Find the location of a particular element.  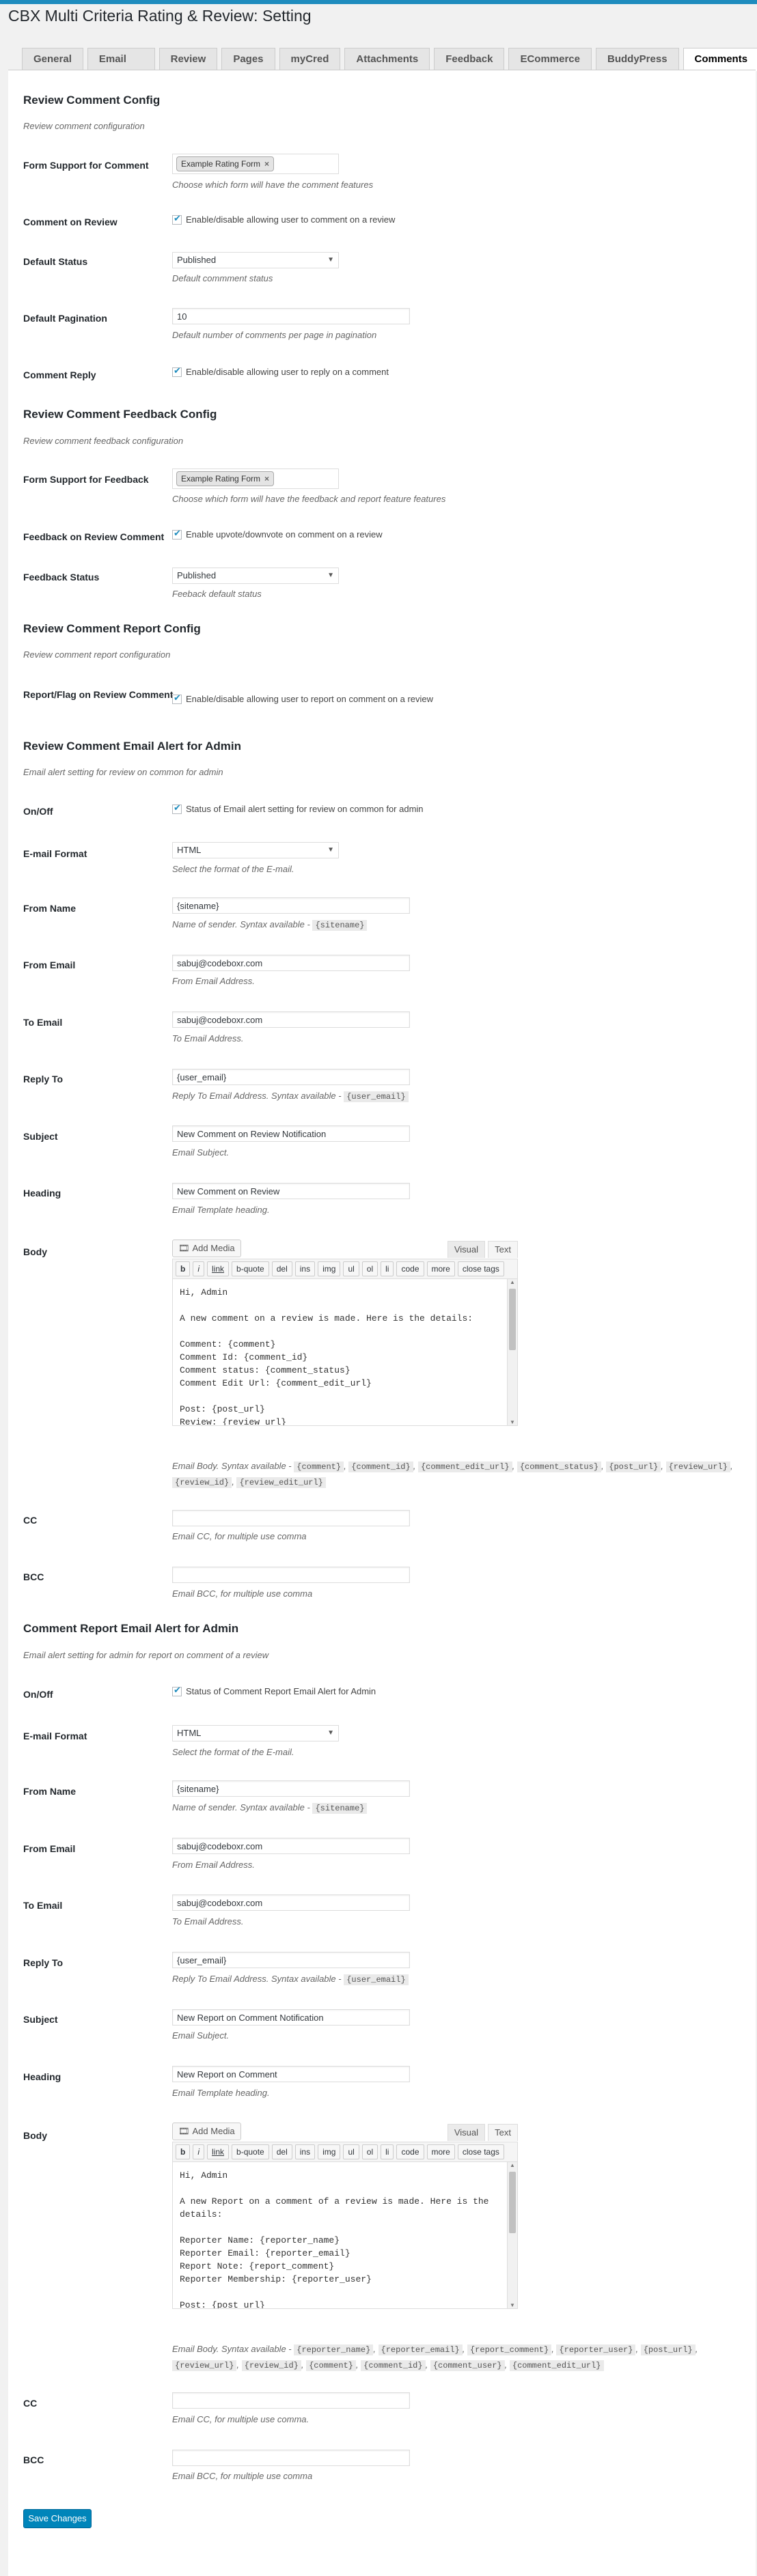

subject-input: New Comment on Review Notification is located at coordinates (291, 1133).